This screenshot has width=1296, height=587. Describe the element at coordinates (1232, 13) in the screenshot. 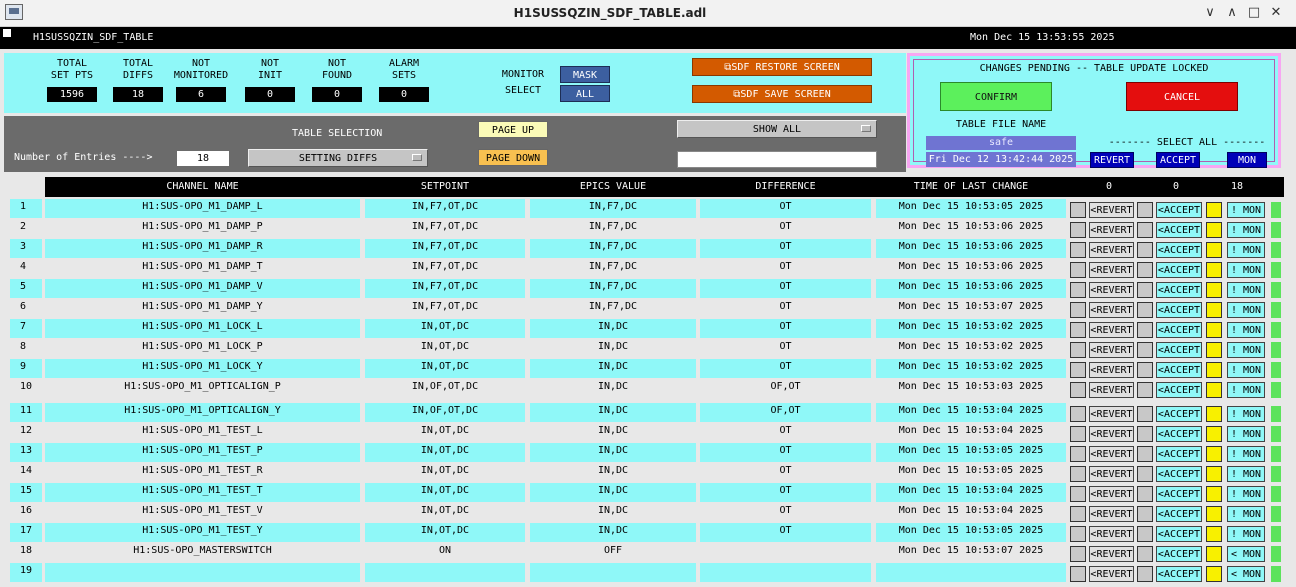

I see `maximize-icon: ∧` at that location.